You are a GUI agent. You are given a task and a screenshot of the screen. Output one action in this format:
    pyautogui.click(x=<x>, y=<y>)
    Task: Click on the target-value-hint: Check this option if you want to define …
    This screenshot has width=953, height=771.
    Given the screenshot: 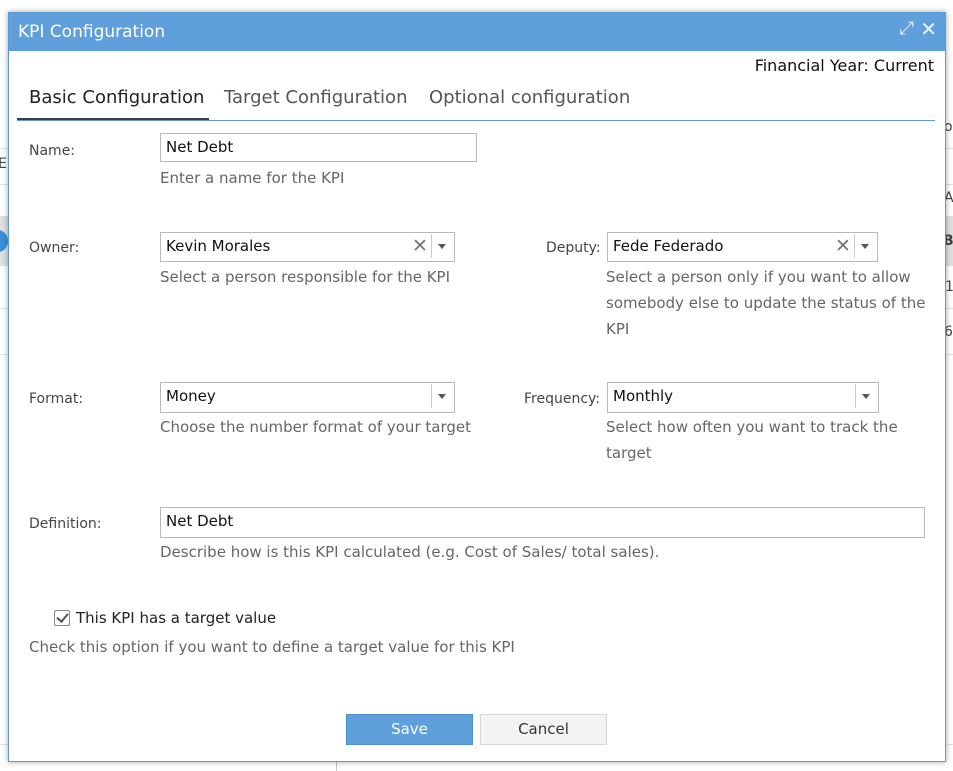 What is the action you would take?
    pyautogui.click(x=272, y=647)
    